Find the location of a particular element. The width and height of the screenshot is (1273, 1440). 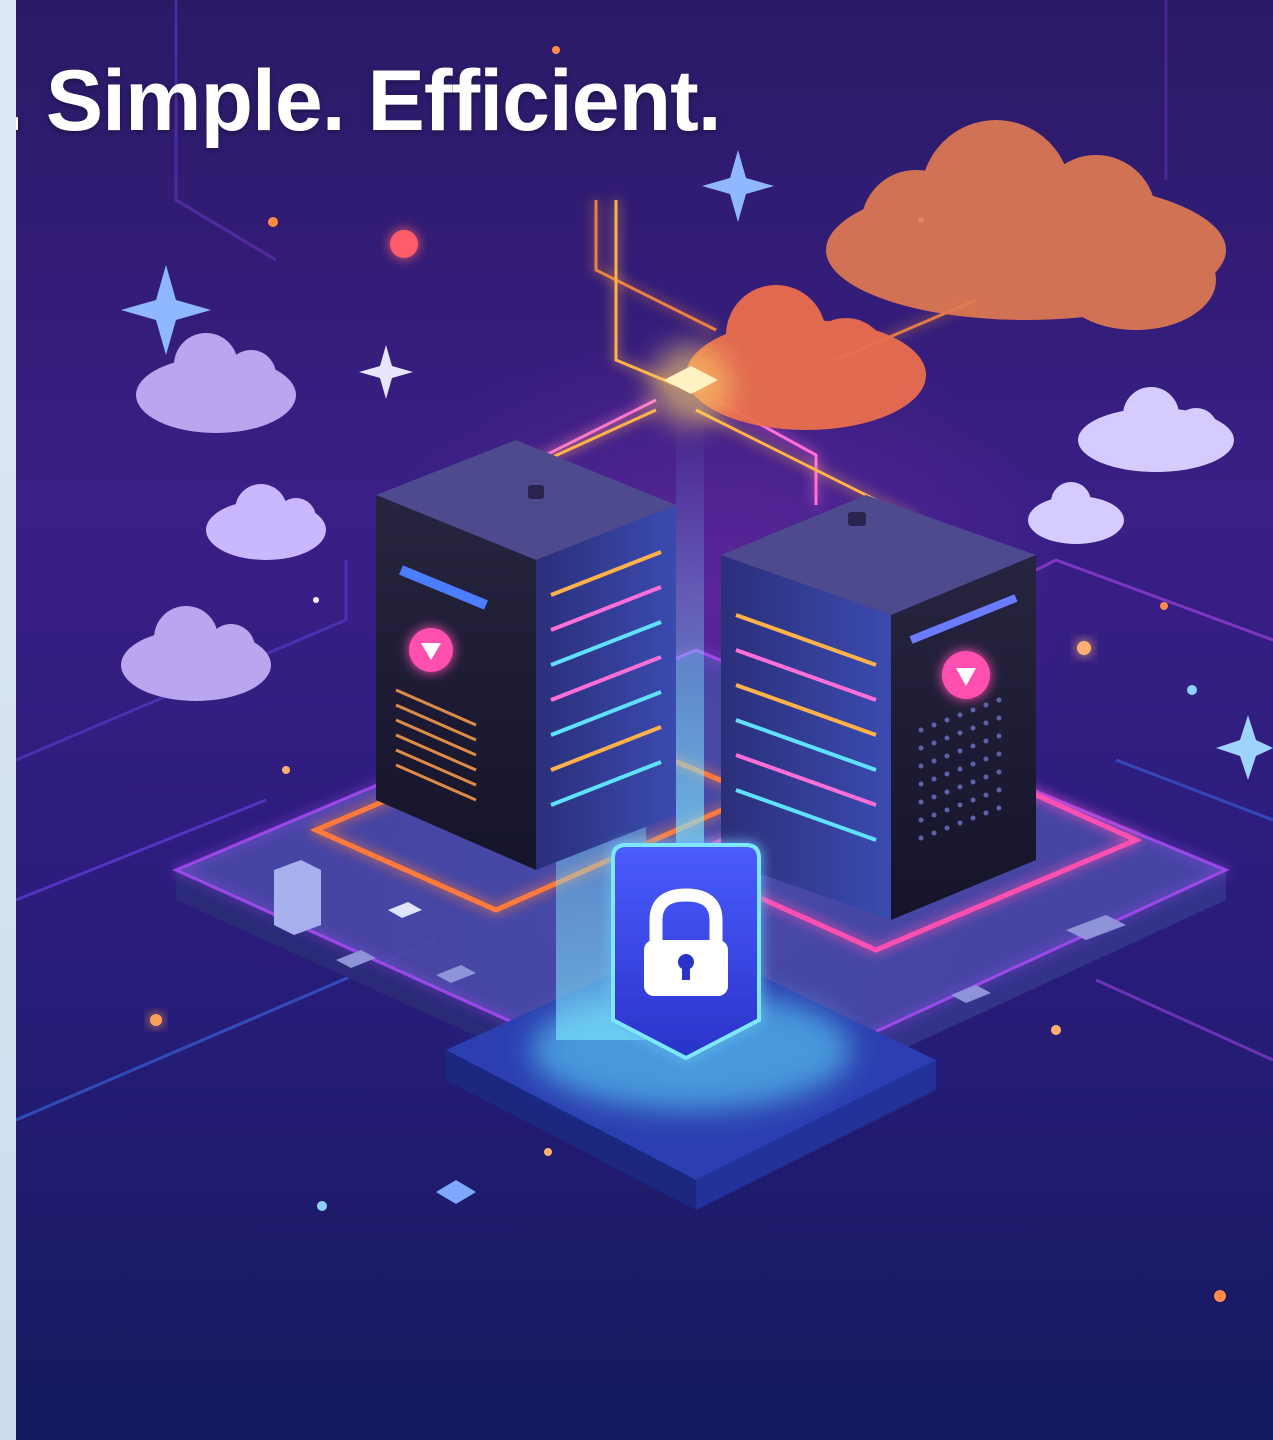

lock-icon is located at coordinates (686, 952).